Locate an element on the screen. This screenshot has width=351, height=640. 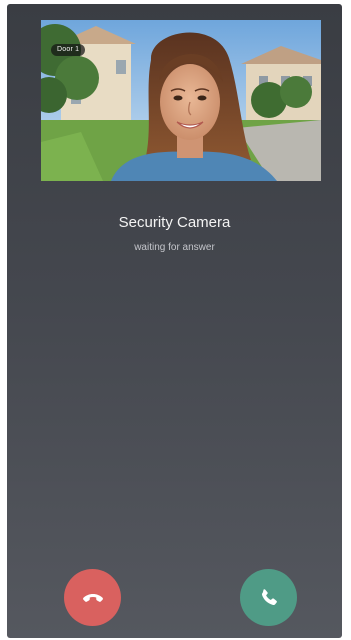
phone-icon is located at coordinates (269, 596).